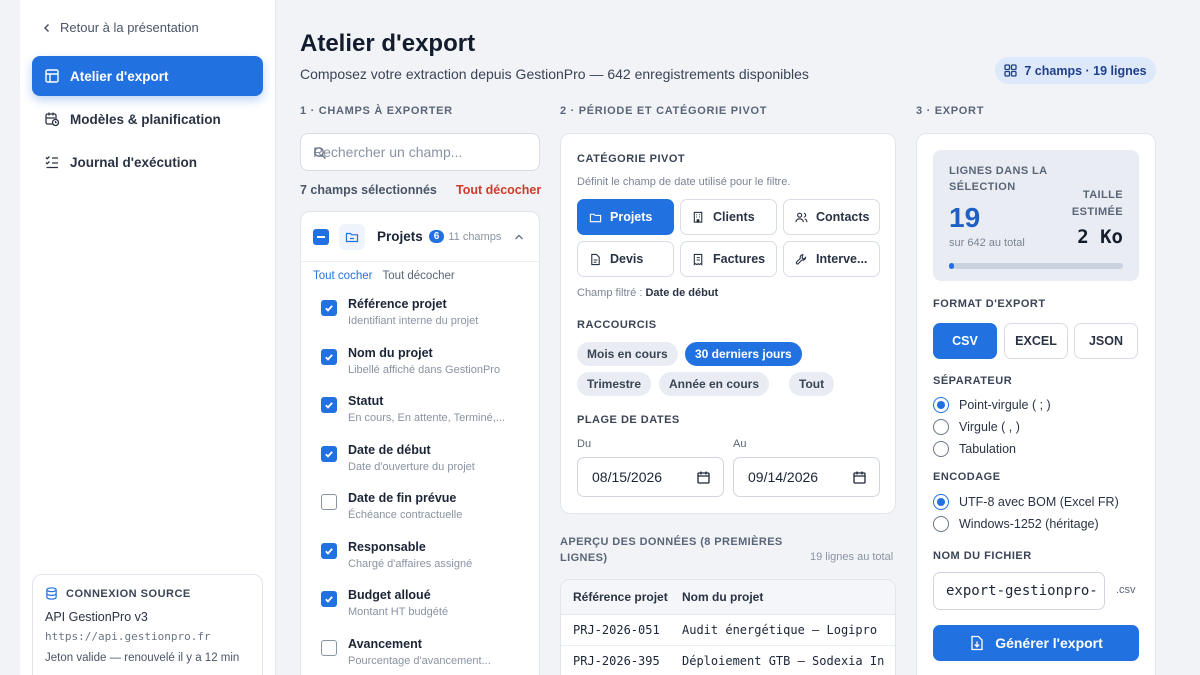 The image size is (1200, 675). I want to click on shortcut-chip: 30 derniers jours, so click(743, 354).